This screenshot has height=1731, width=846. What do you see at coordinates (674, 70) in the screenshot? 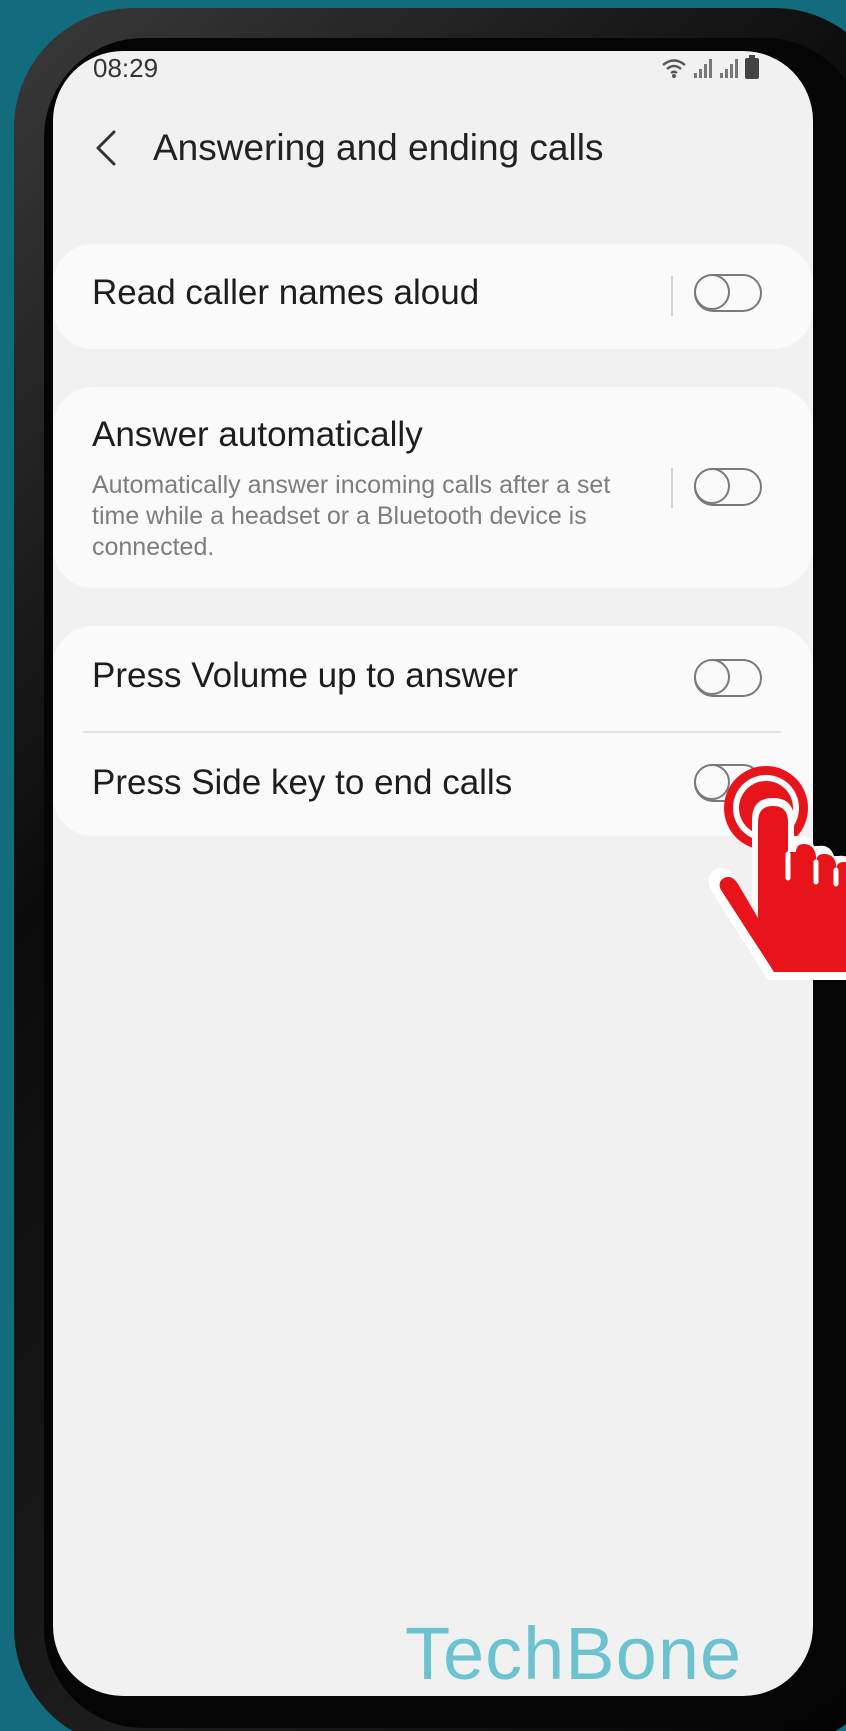
I see `wifi-icon` at bounding box center [674, 70].